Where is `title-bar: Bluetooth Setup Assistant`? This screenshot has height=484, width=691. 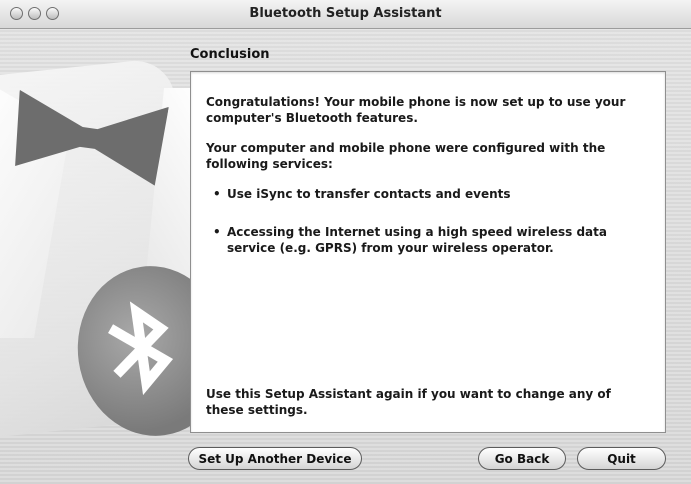 title-bar: Bluetooth Setup Assistant is located at coordinates (345, 14).